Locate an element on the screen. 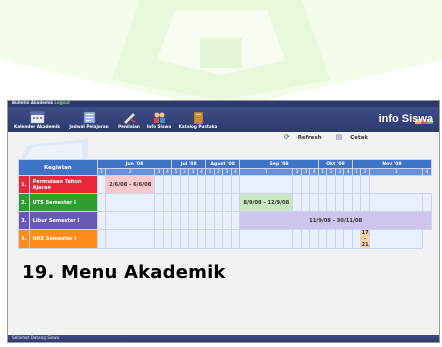  refresh-button: ⟳ Refresh is located at coordinates (300, 137).